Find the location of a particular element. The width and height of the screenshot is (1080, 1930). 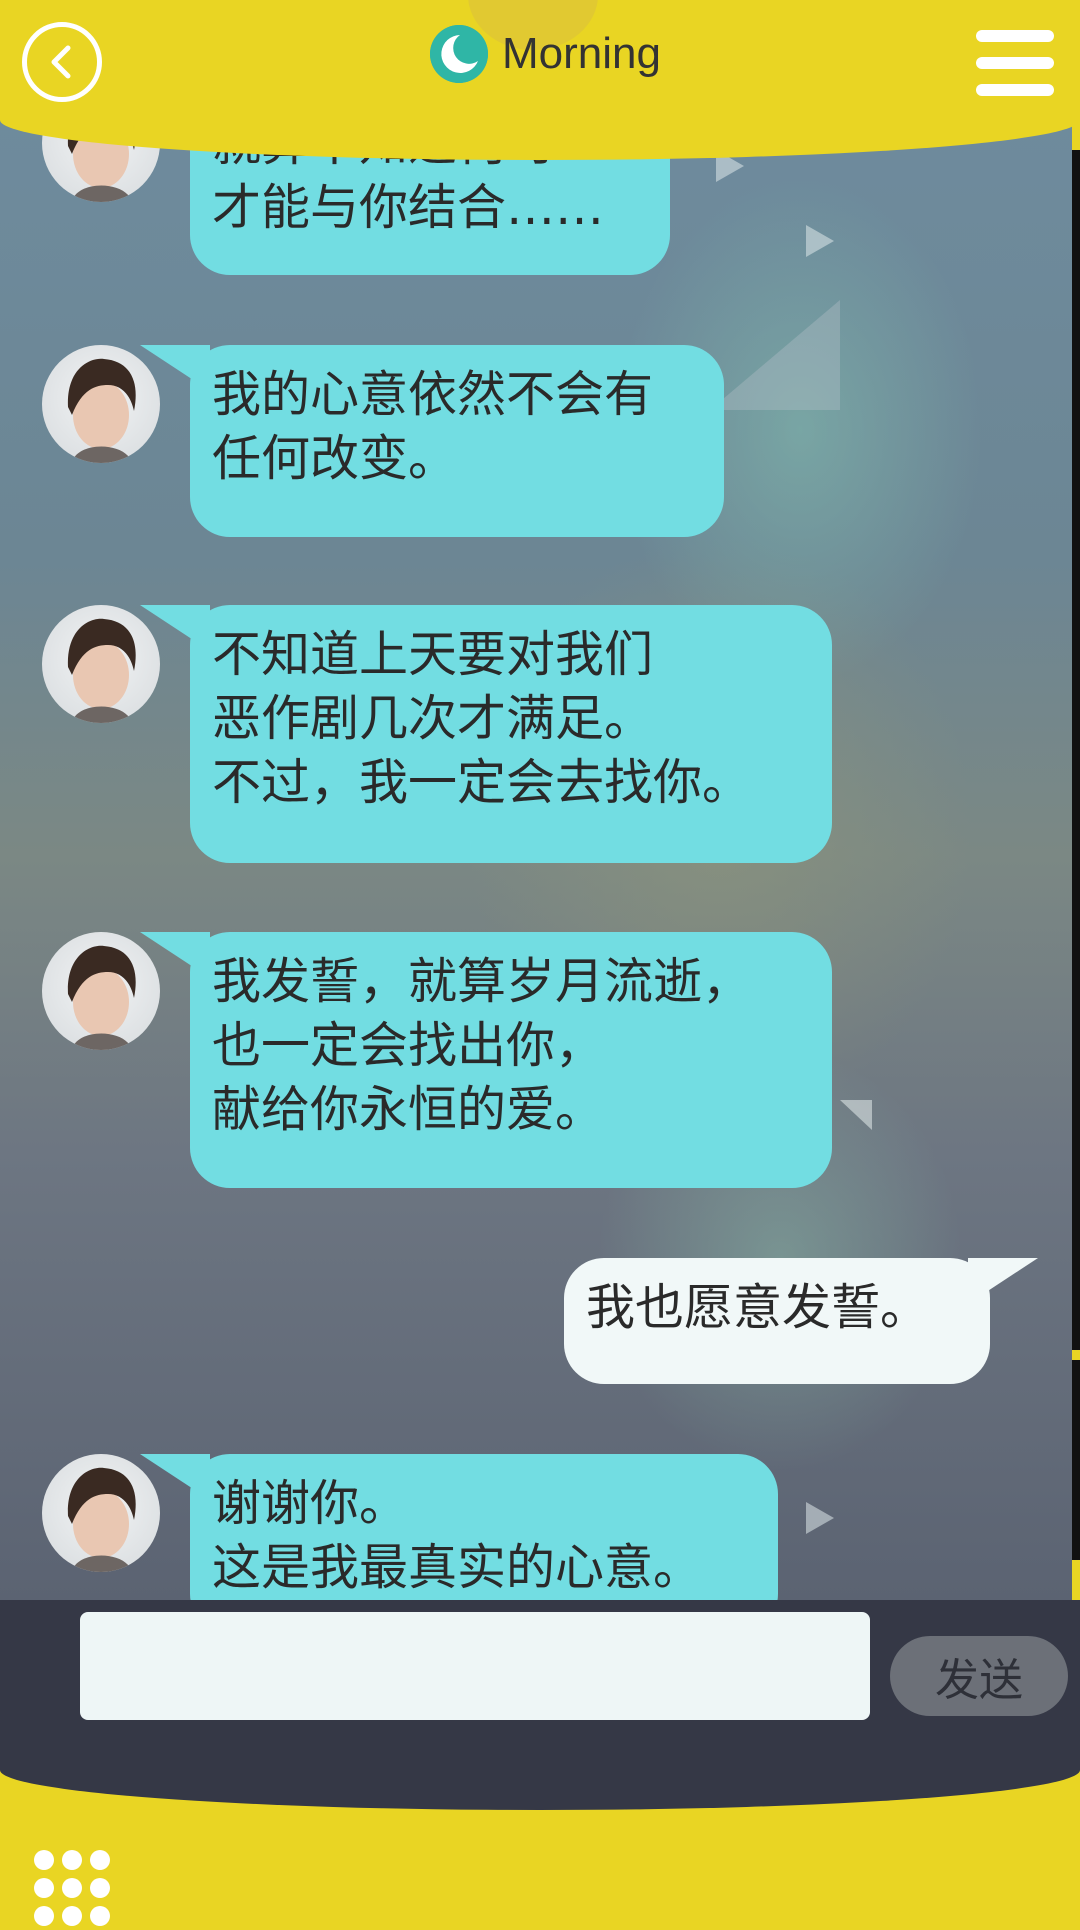

page-title: Morning is located at coordinates (581, 53).